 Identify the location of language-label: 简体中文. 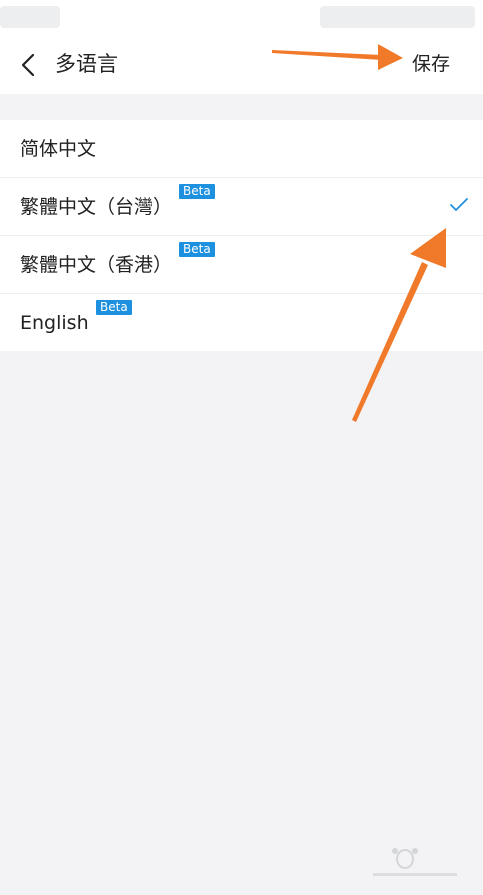
(58, 149).